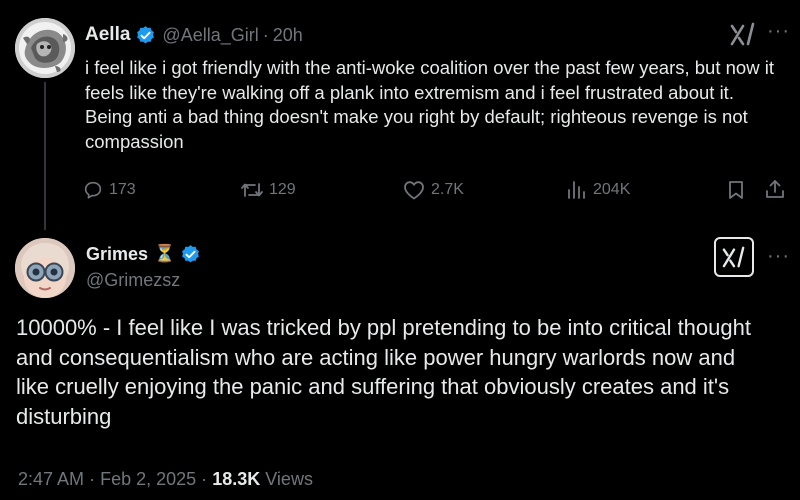  Describe the element at coordinates (288, 35) in the screenshot. I see `tweet1-timestamp: 20h` at that location.